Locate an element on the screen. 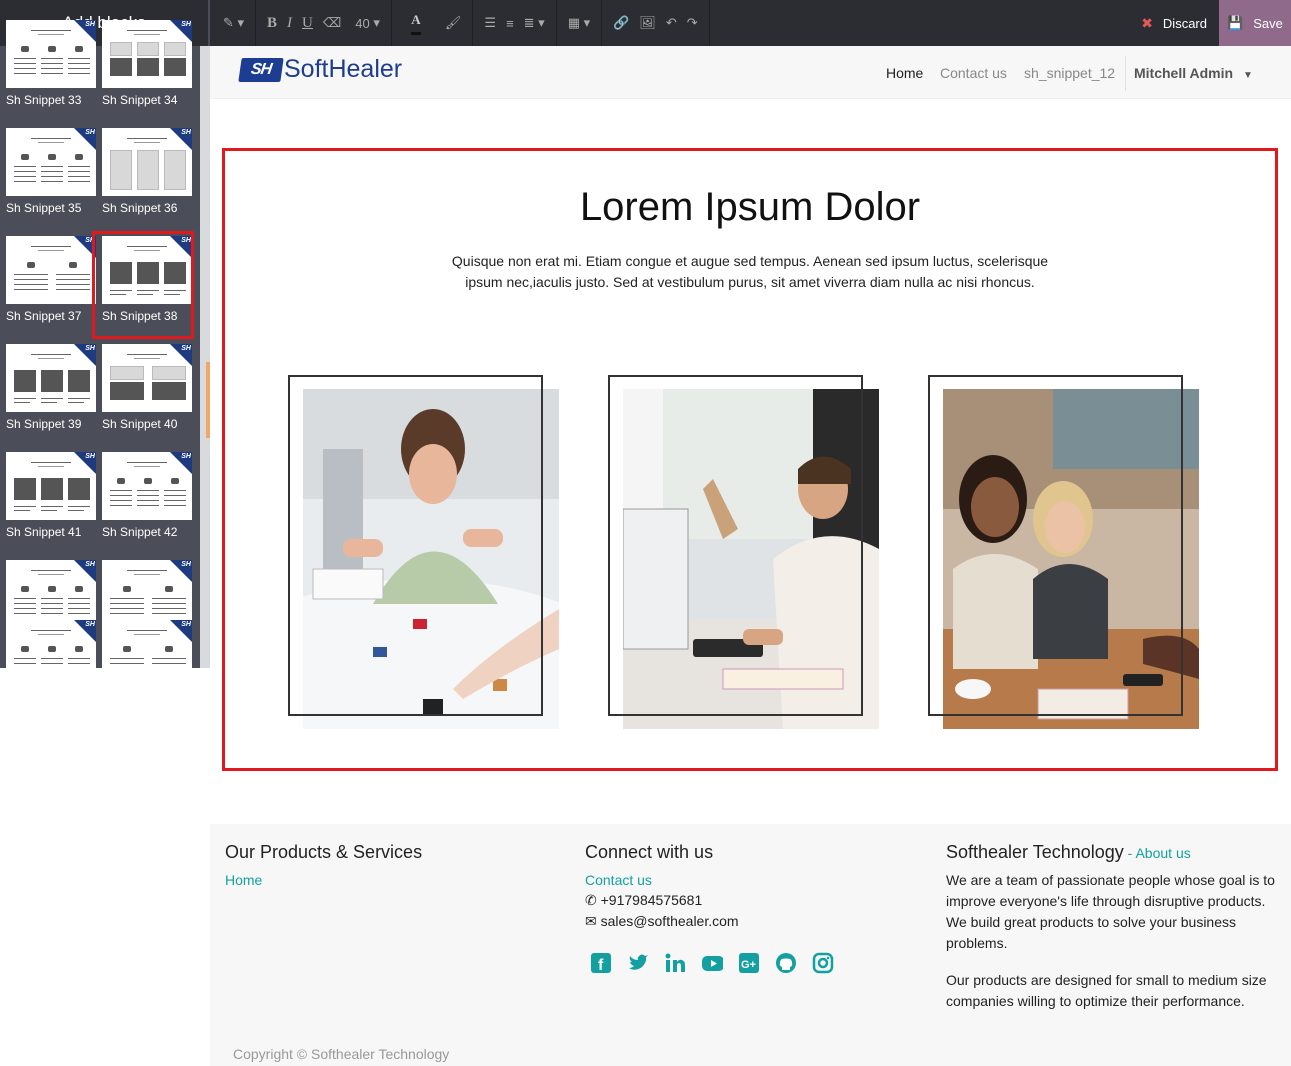 The image size is (1291, 1066). snippet-label: Sh Snippet 34 is located at coordinates (140, 100).